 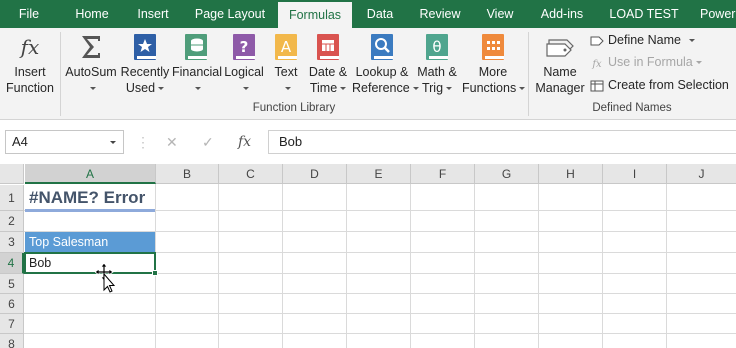 What do you see at coordinates (155, 273) in the screenshot?
I see `fill-handle` at bounding box center [155, 273].